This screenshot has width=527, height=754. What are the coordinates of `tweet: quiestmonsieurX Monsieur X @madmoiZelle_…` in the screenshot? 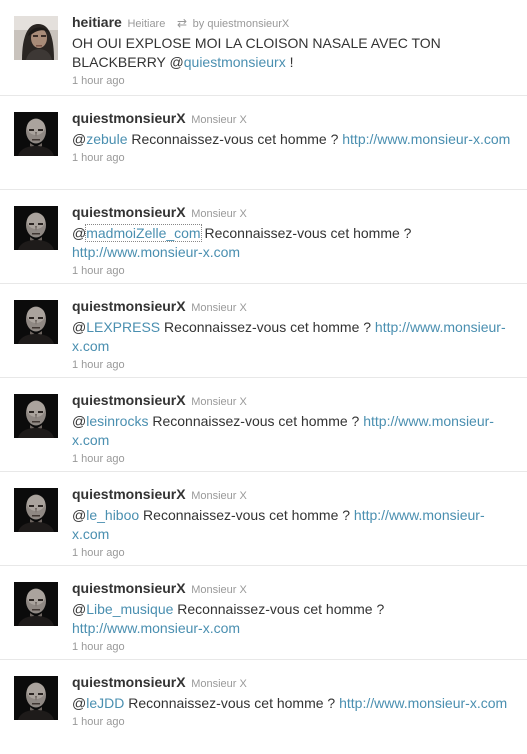 It's located at (263, 237).